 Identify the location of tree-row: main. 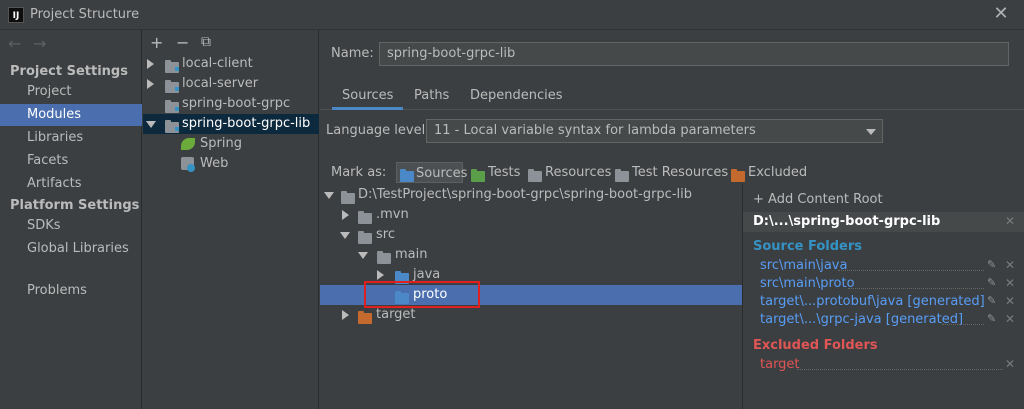
(531, 255).